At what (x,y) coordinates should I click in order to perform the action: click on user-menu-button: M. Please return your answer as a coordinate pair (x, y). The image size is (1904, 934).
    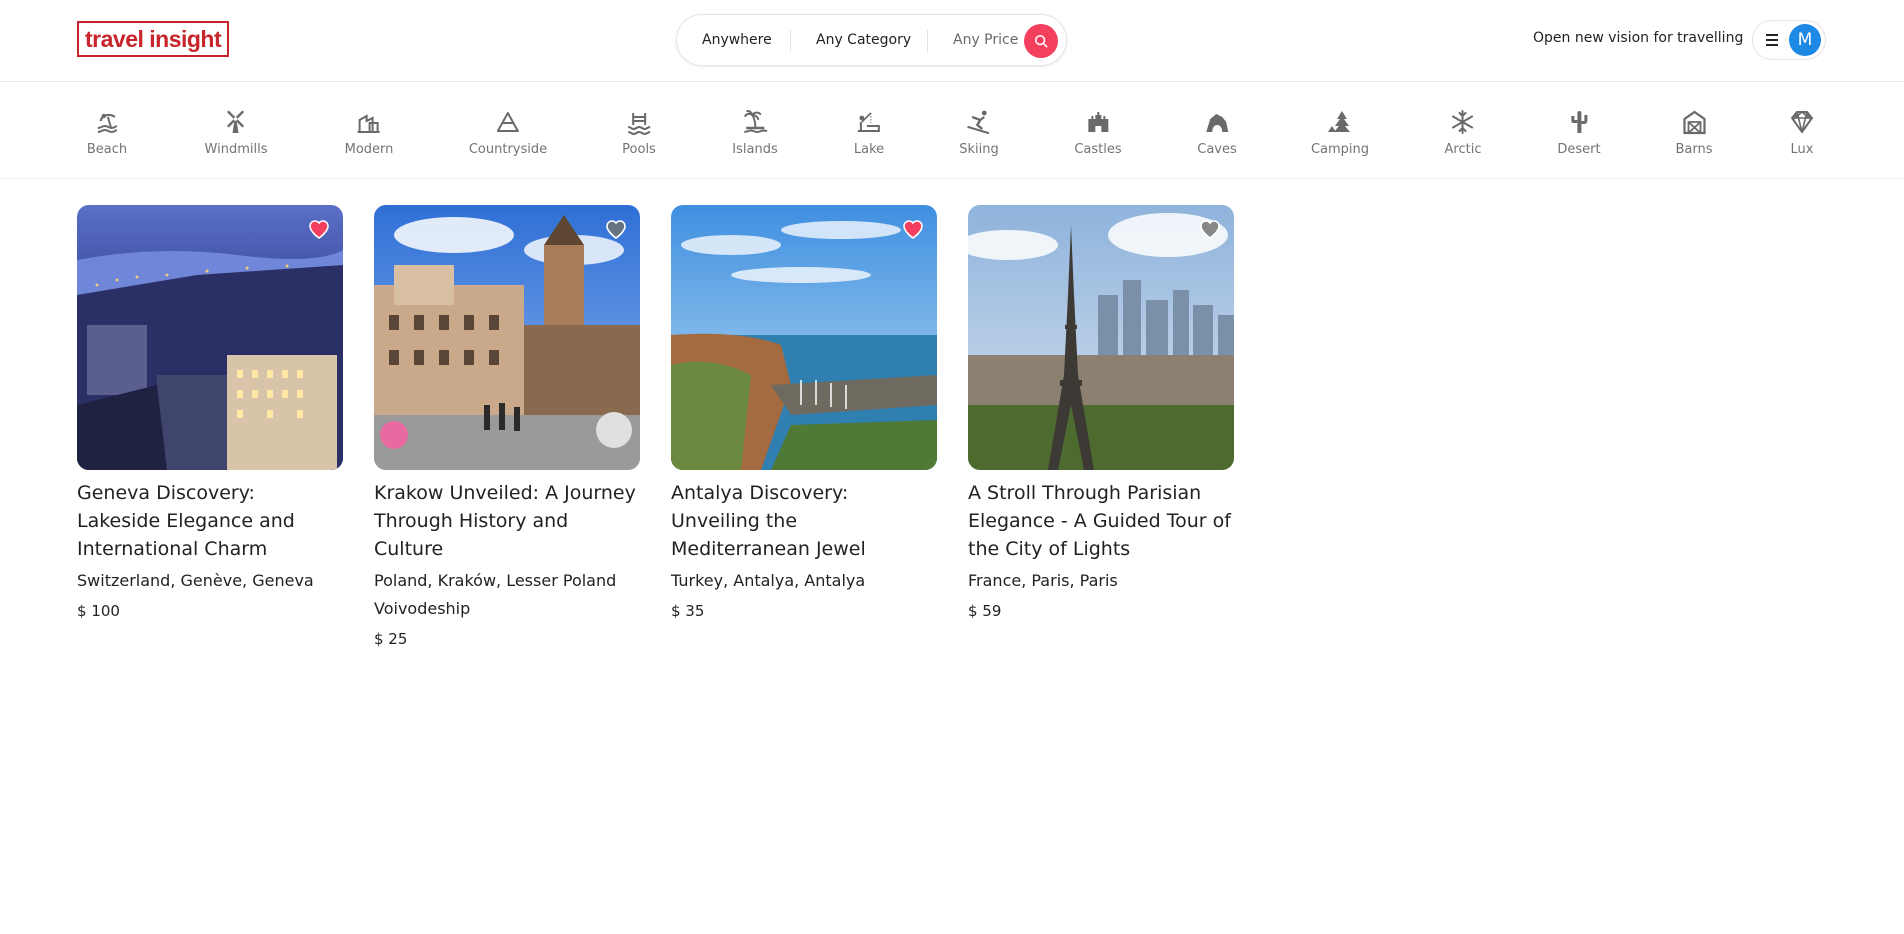
    Looking at the image, I should click on (1789, 40).